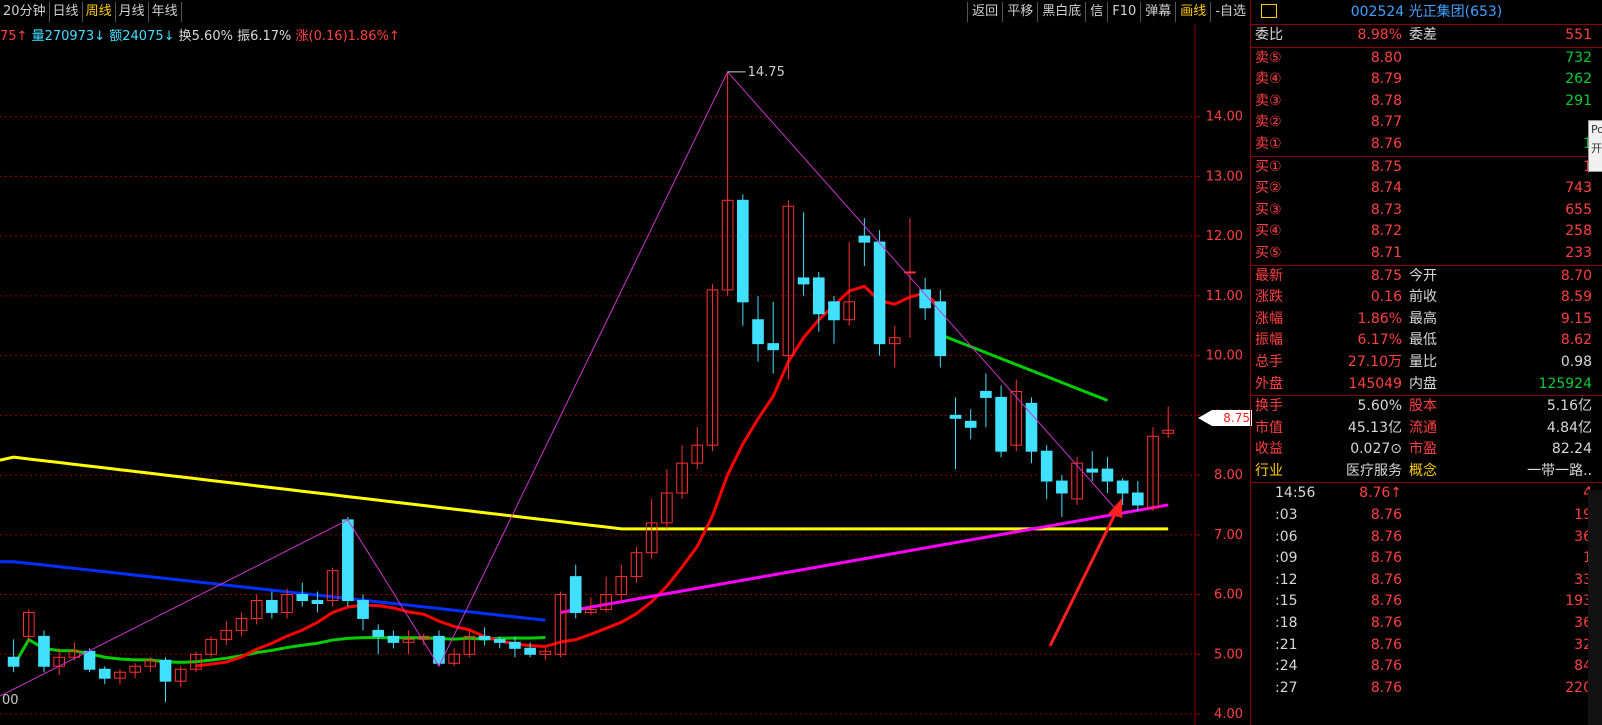  What do you see at coordinates (1386, 188) in the screenshot?
I see `bid-price: 8.74` at bounding box center [1386, 188].